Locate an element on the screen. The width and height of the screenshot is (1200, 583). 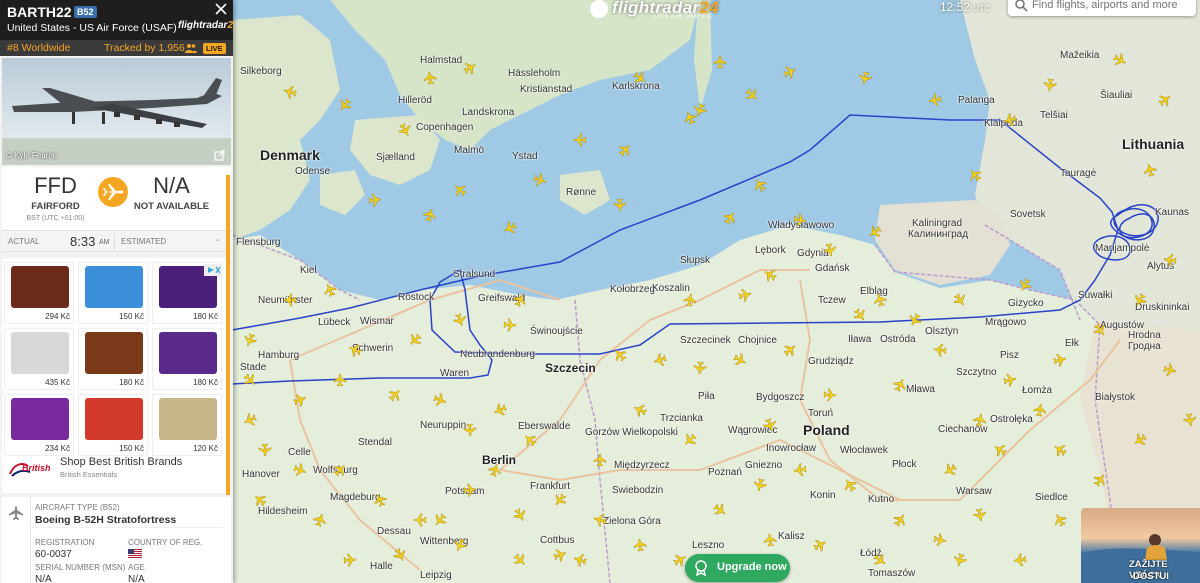
map-label-lubeck: Lübeck is located at coordinates (334, 322).